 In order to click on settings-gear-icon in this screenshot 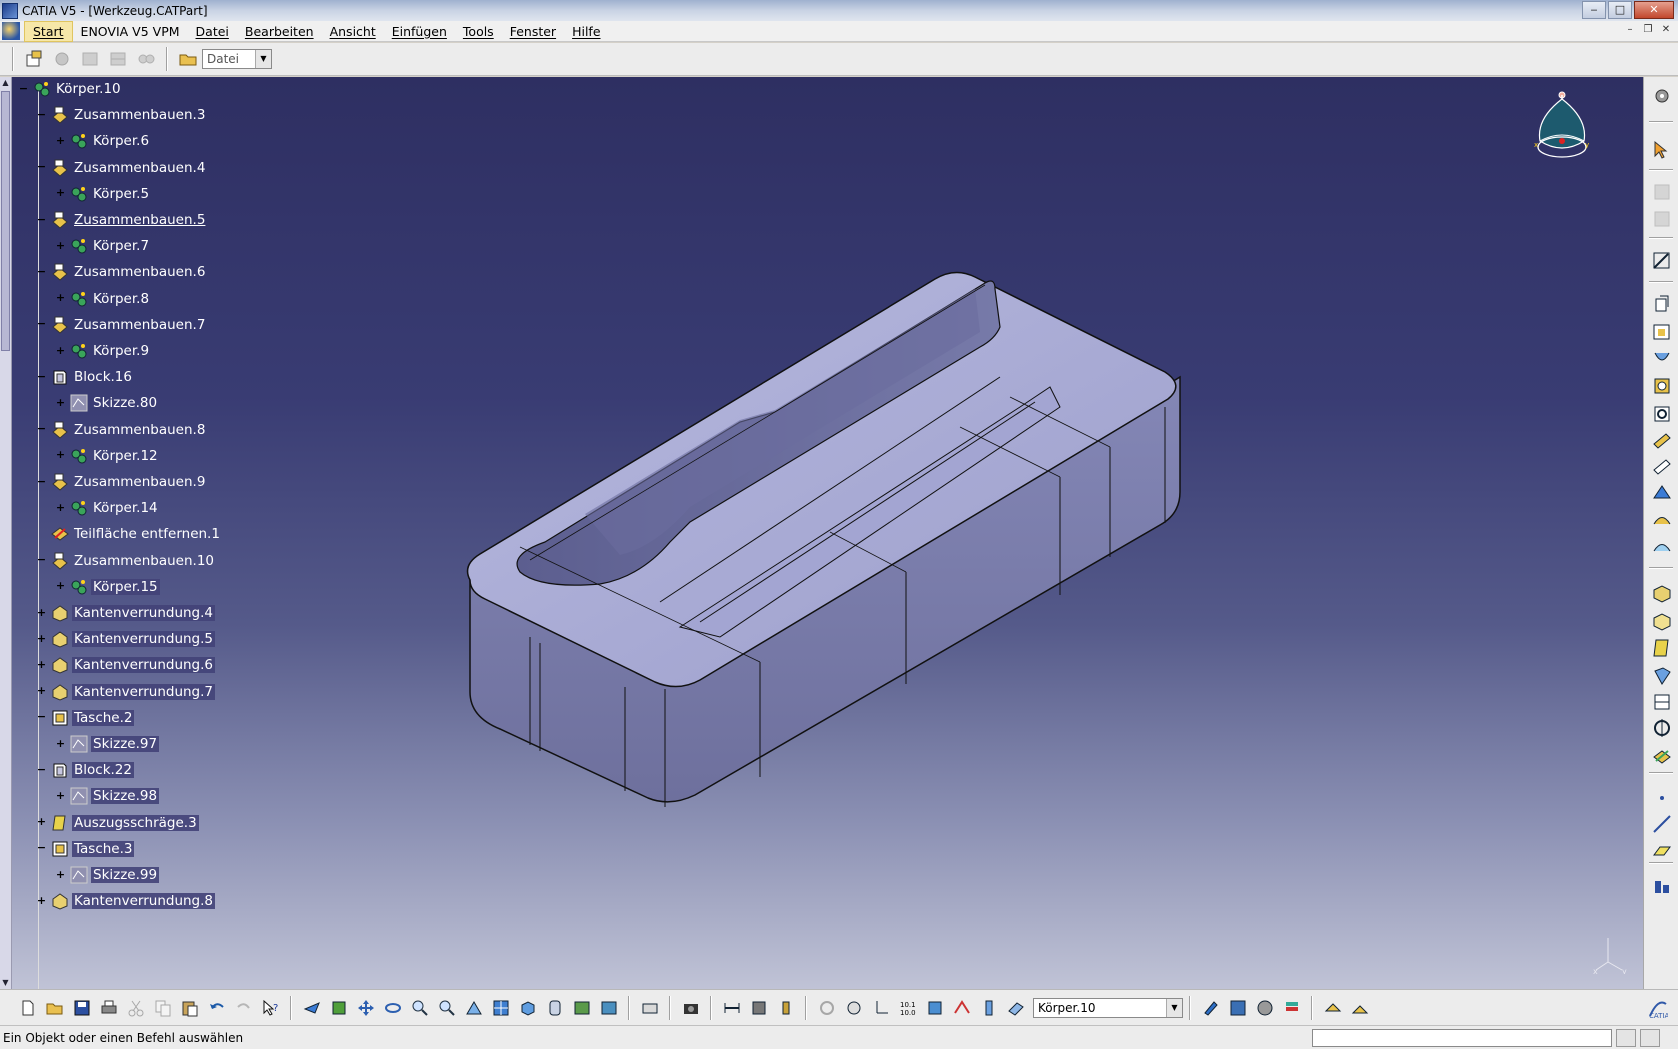, I will do `click(1662, 96)`.